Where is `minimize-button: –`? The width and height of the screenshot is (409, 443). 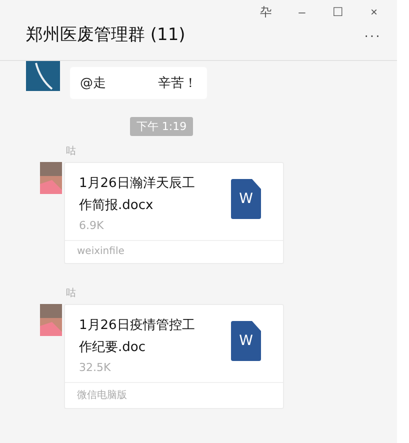
minimize-button: – is located at coordinates (302, 12).